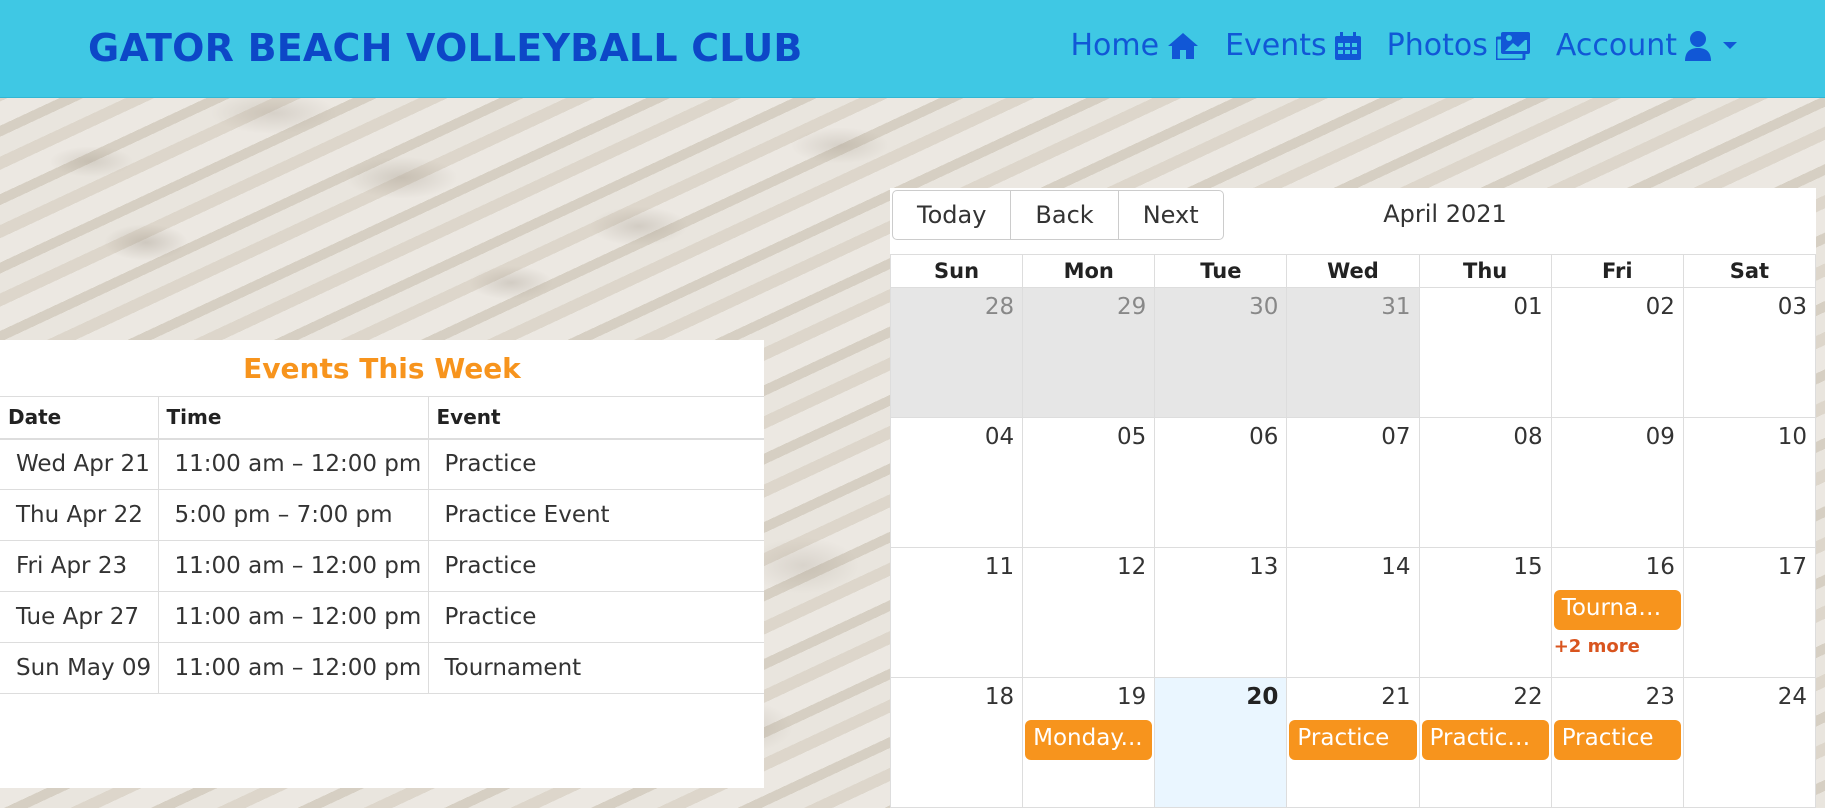 This screenshot has width=1825, height=808. Describe the element at coordinates (999, 697) in the screenshot. I see `day-number: 18` at that location.